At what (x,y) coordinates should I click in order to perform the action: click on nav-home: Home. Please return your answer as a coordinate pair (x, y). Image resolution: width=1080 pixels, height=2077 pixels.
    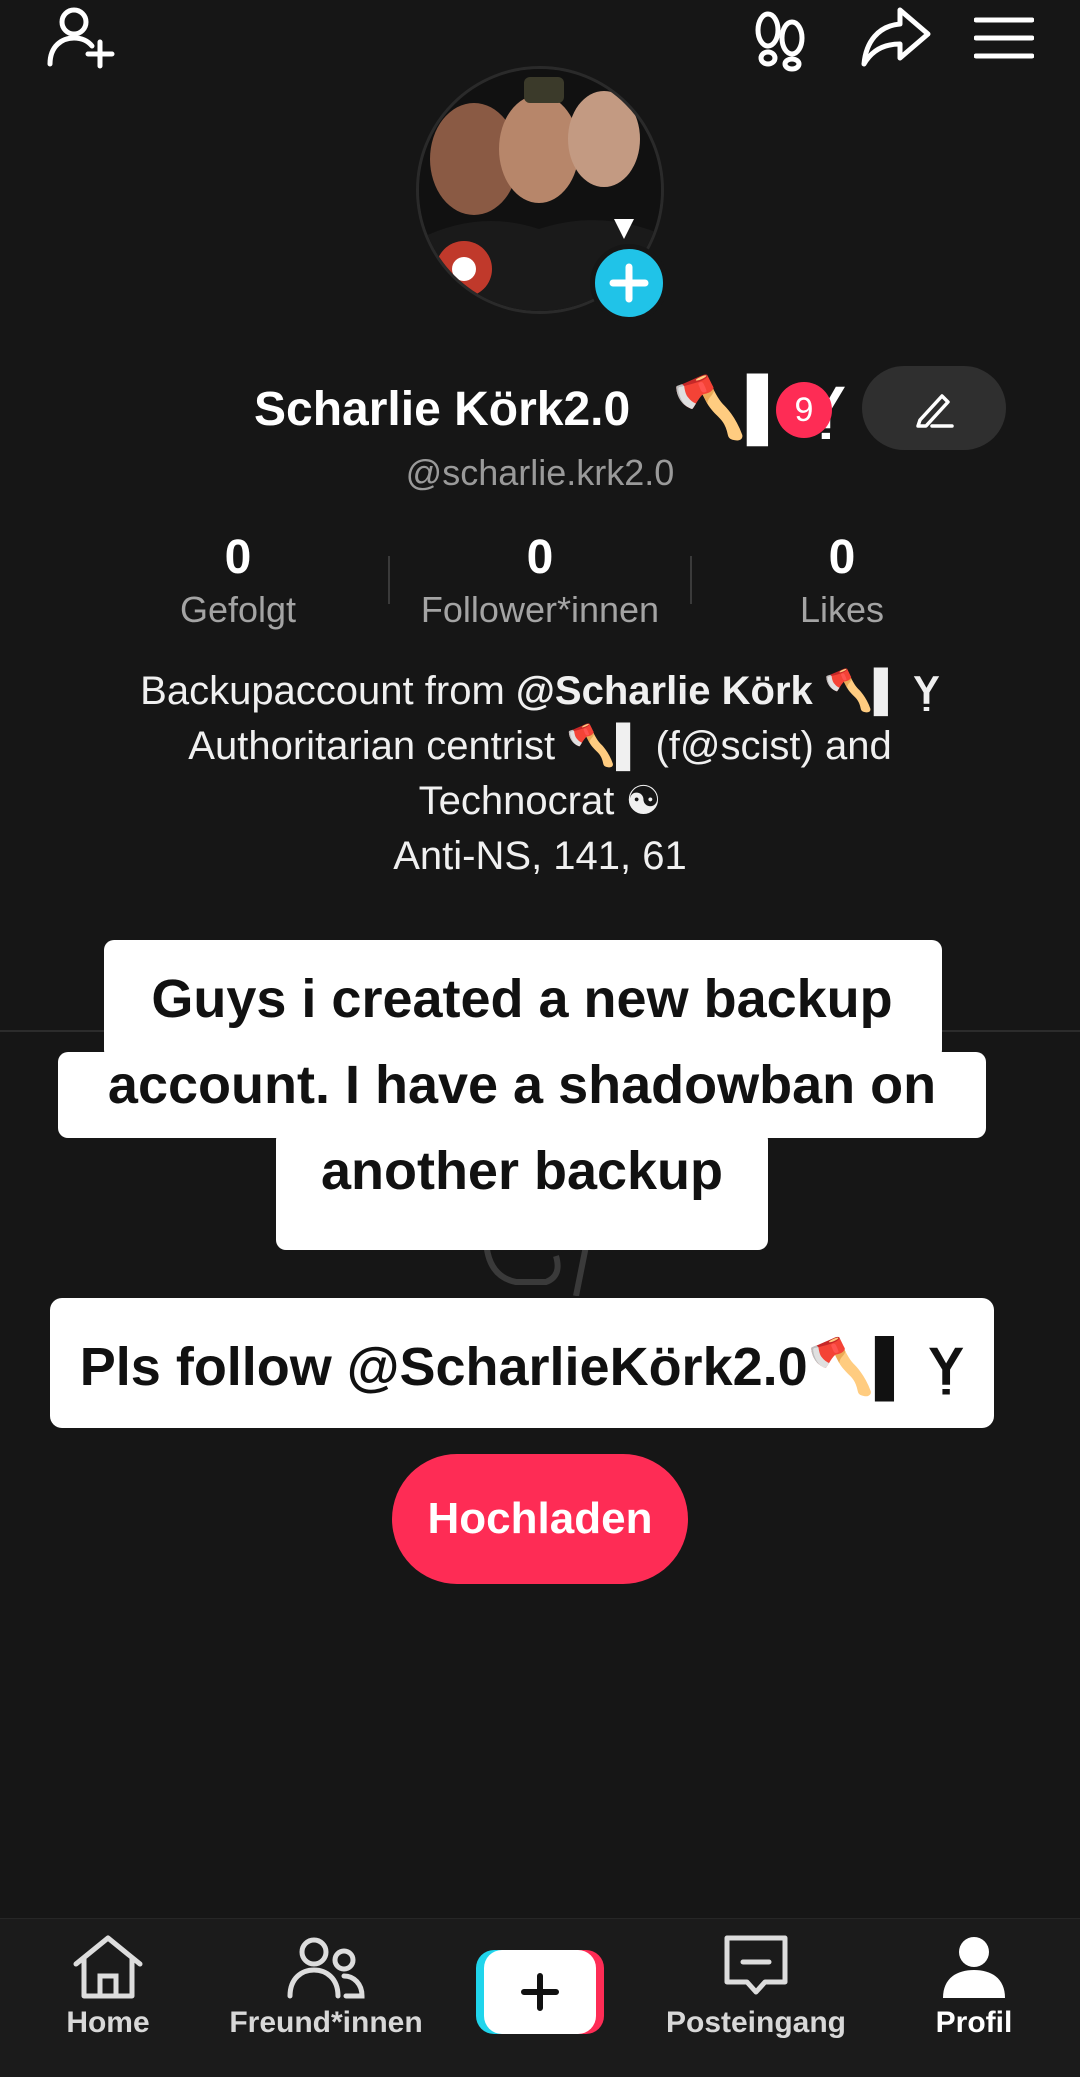
    Looking at the image, I should click on (108, 1987).